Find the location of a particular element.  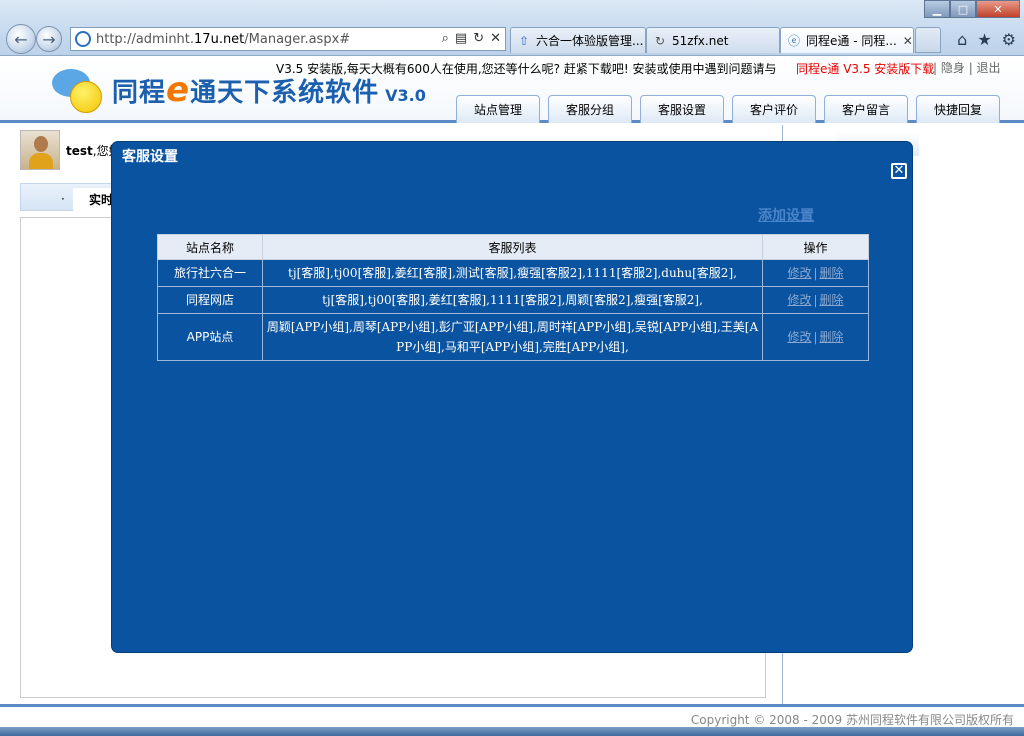

arrow-left-icon: ← is located at coordinates (21, 39).